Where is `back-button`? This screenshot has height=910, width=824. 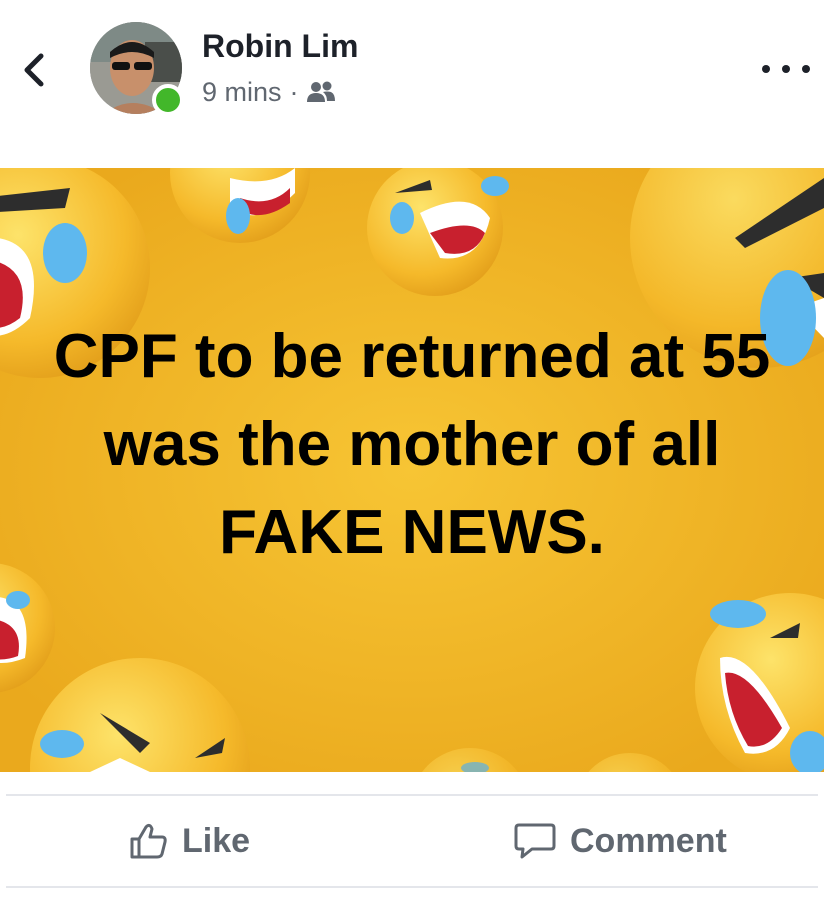
back-button is located at coordinates (34, 70).